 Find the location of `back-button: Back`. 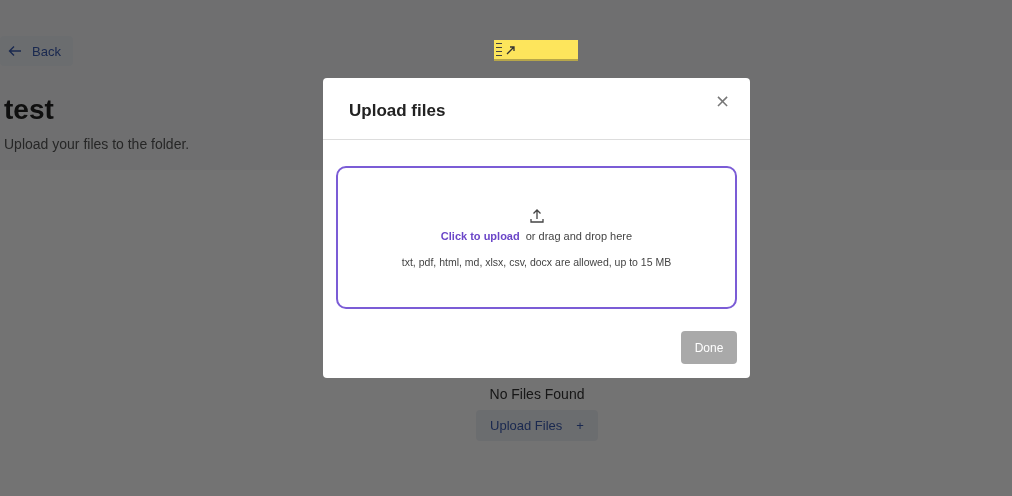

back-button: Back is located at coordinates (36, 51).